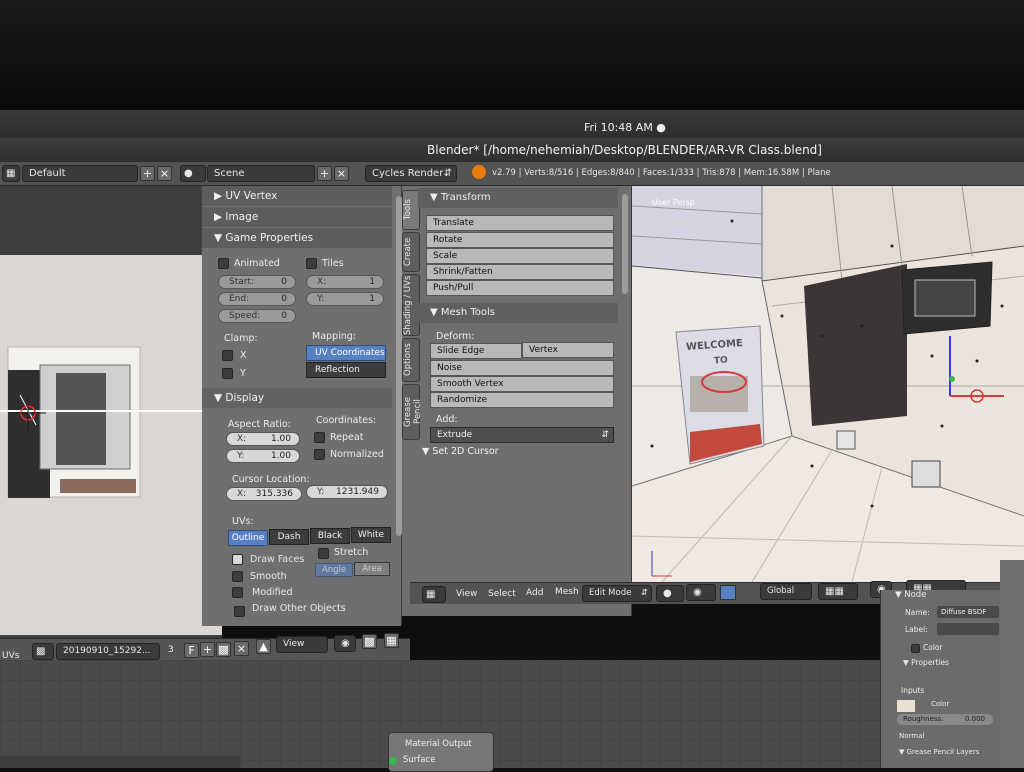 The height and width of the screenshot is (772, 1024). Describe the element at coordinates (522, 368) in the screenshot. I see `noise-button: Noise` at that location.